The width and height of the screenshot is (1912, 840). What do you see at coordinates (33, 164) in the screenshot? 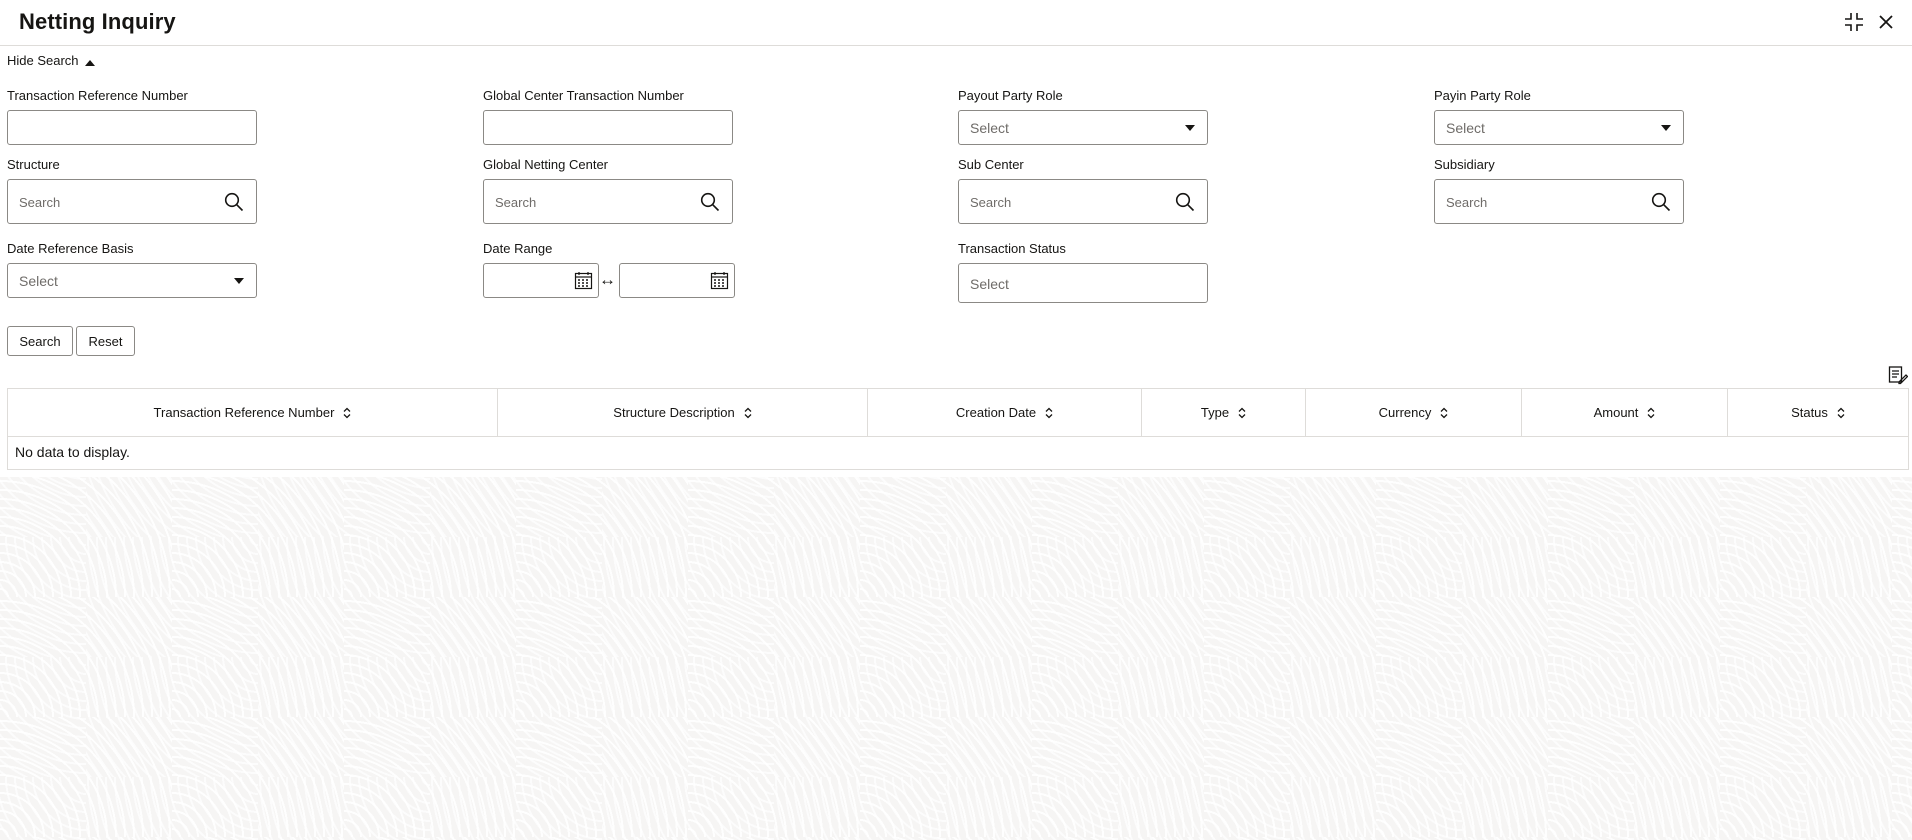
I see `structure-label: Structure` at bounding box center [33, 164].